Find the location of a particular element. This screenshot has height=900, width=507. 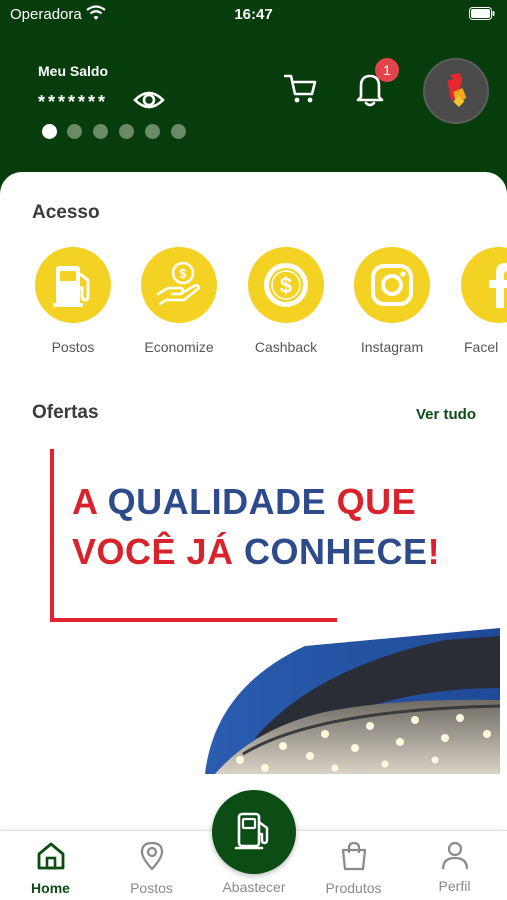

avatar is located at coordinates (456, 91).